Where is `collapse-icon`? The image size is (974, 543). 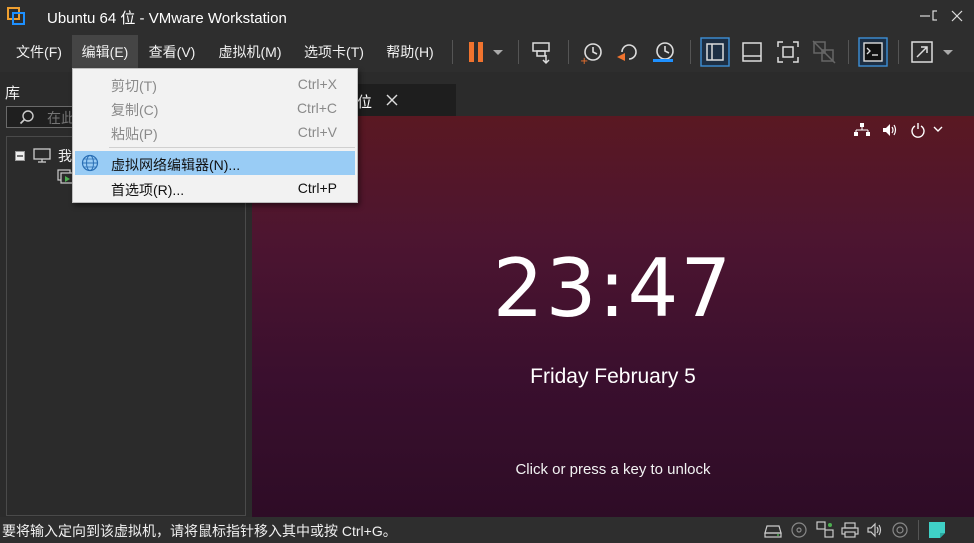 collapse-icon is located at coordinates (20, 156).